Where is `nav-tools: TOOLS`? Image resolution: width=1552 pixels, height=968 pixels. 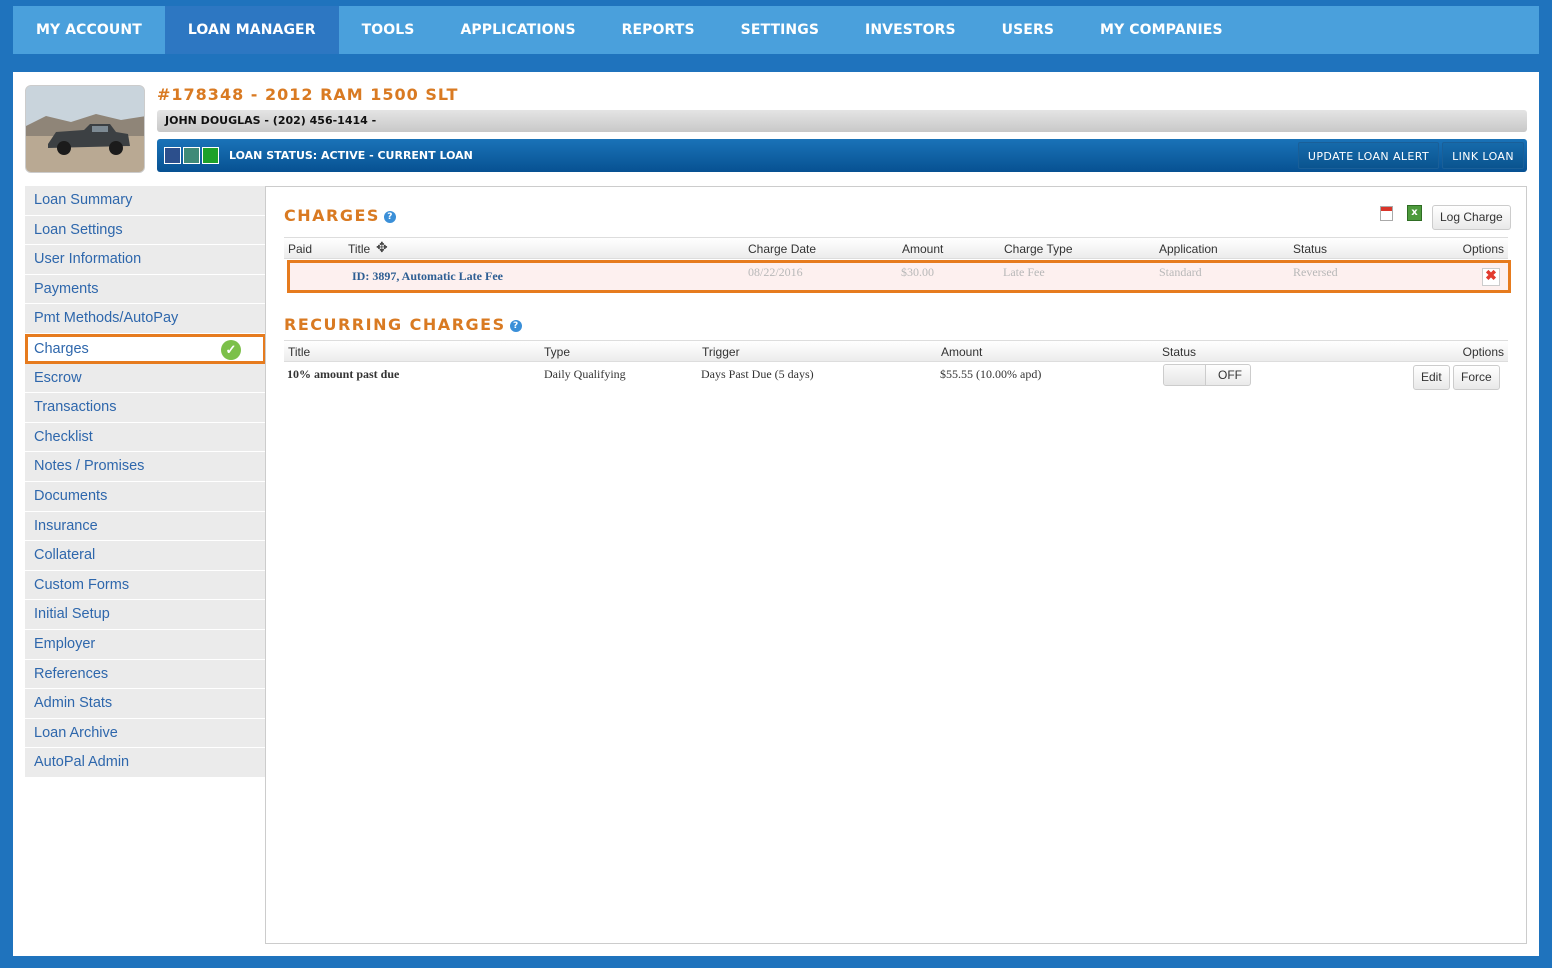
nav-tools: TOOLS is located at coordinates (388, 30).